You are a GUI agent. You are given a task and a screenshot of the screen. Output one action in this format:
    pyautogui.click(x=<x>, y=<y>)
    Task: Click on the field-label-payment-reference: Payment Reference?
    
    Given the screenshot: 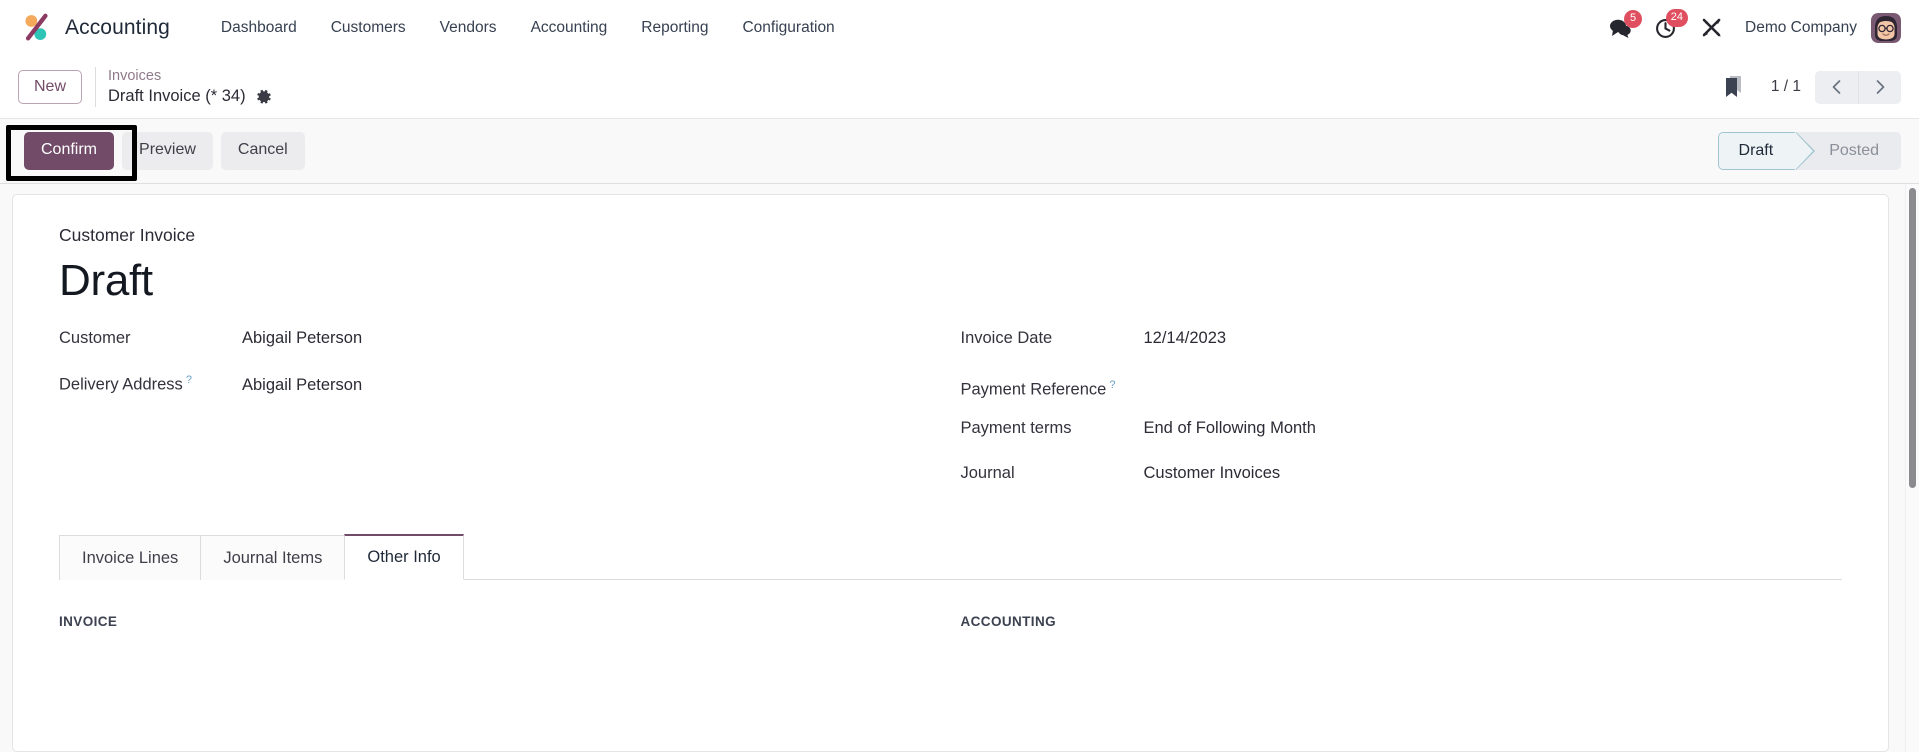 What is the action you would take?
    pyautogui.click(x=1052, y=389)
    